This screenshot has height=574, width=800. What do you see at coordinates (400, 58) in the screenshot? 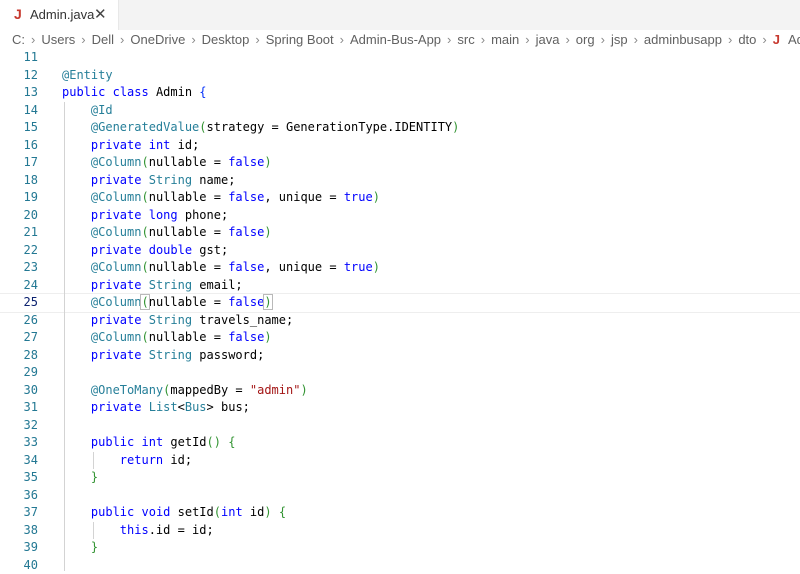
I see `code-line: 11` at bounding box center [400, 58].